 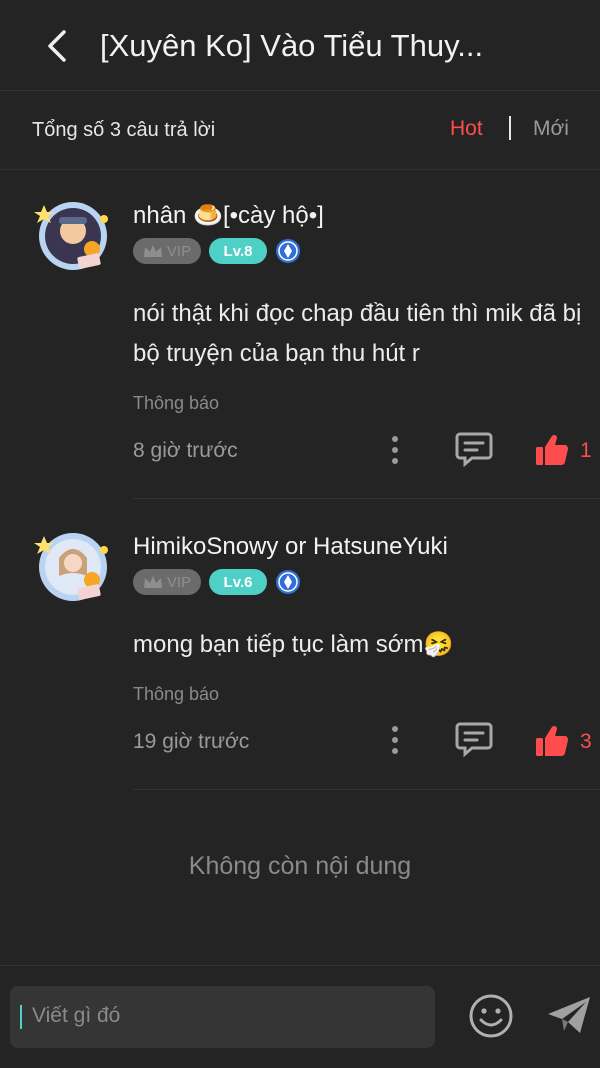 What do you see at coordinates (238, 582) in the screenshot?
I see `level-badge: Lv.6` at bounding box center [238, 582].